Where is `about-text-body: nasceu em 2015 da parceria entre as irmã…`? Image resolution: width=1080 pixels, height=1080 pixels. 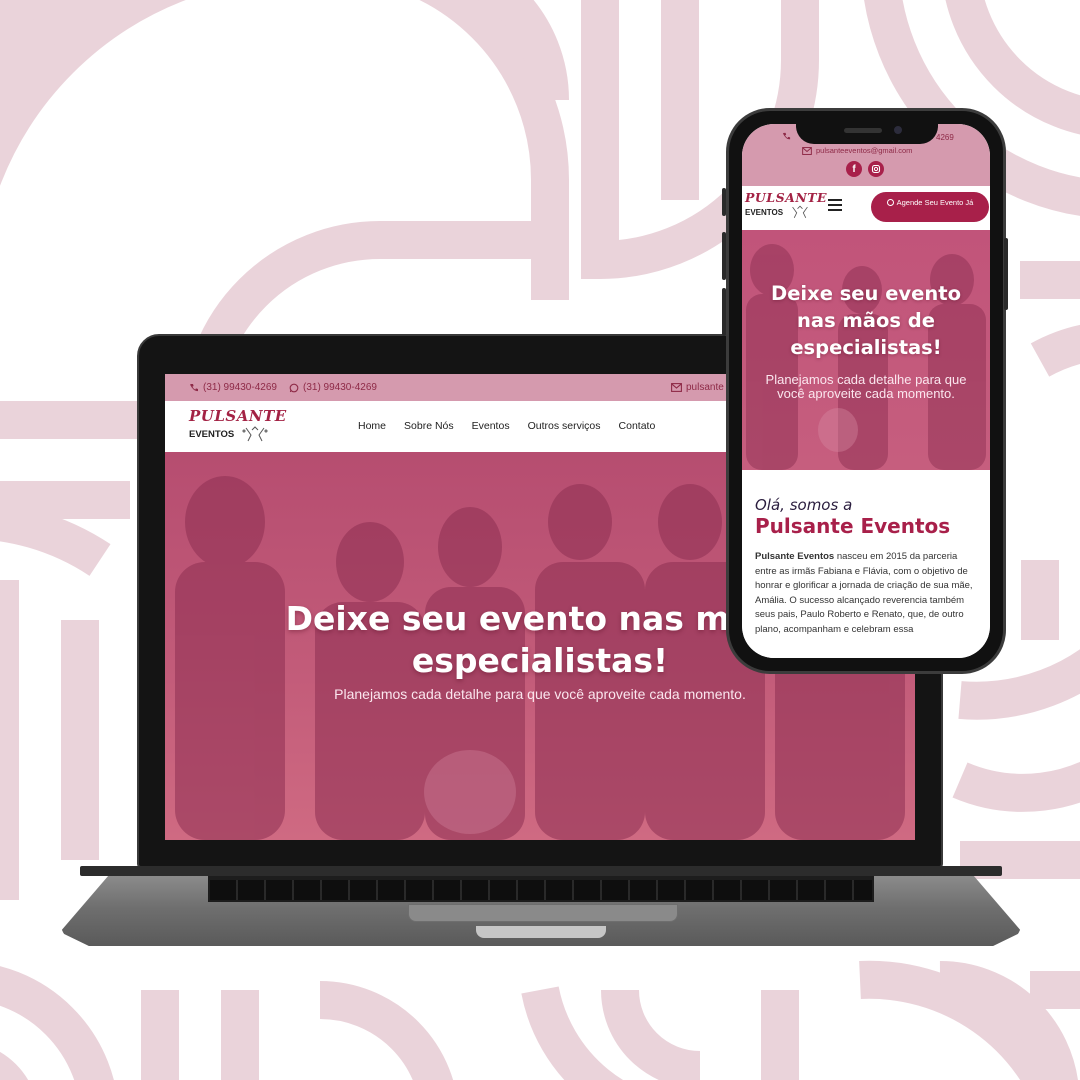
about-text-body: nasceu em 2015 da parceria entre as irmã… is located at coordinates (864, 593).